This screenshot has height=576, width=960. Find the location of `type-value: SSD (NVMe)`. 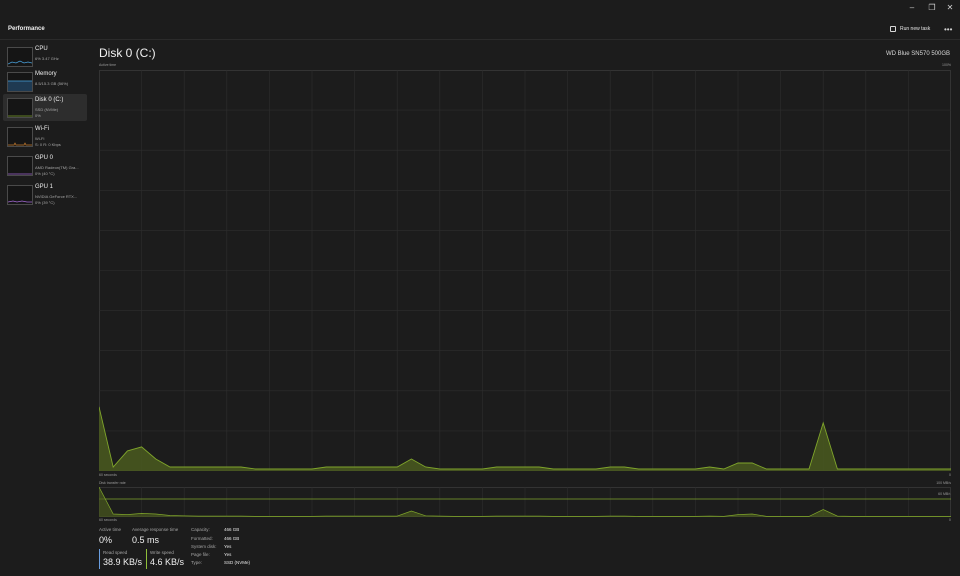

type-value: SSD (NVMe) is located at coordinates (237, 562).